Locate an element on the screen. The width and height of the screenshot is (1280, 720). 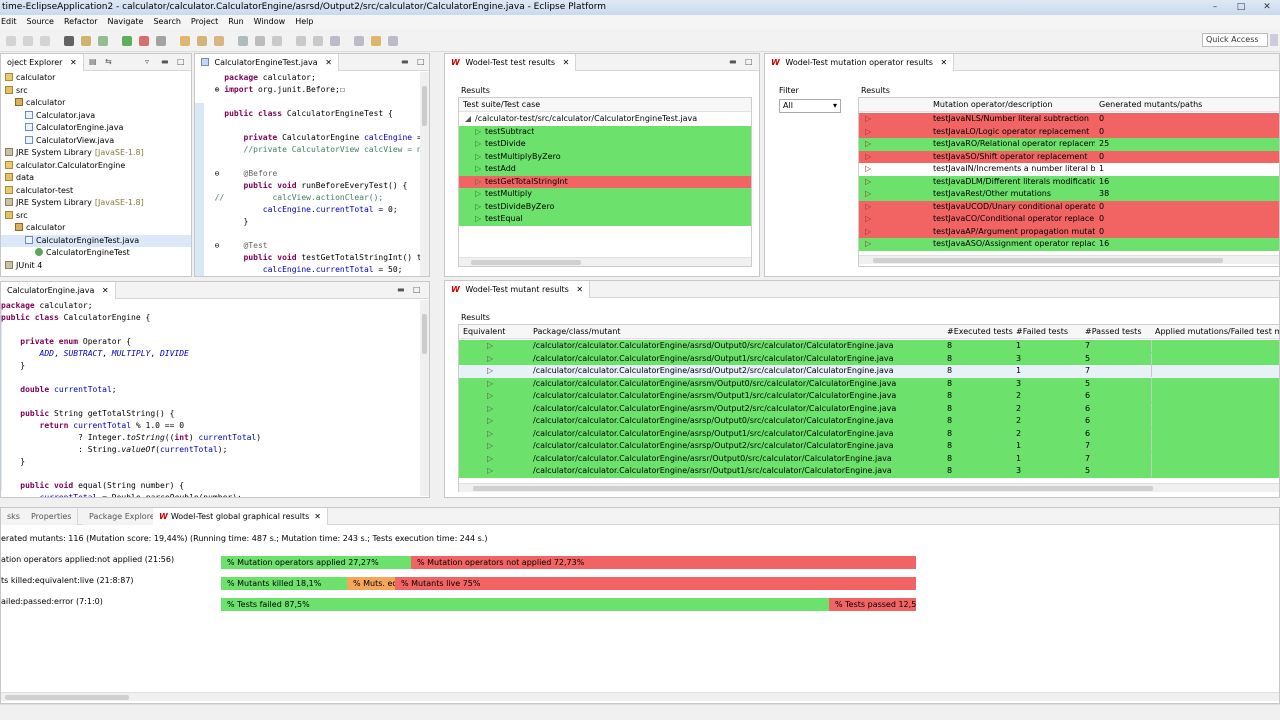
menu-item-refactor: Refactor is located at coordinates (81, 22).